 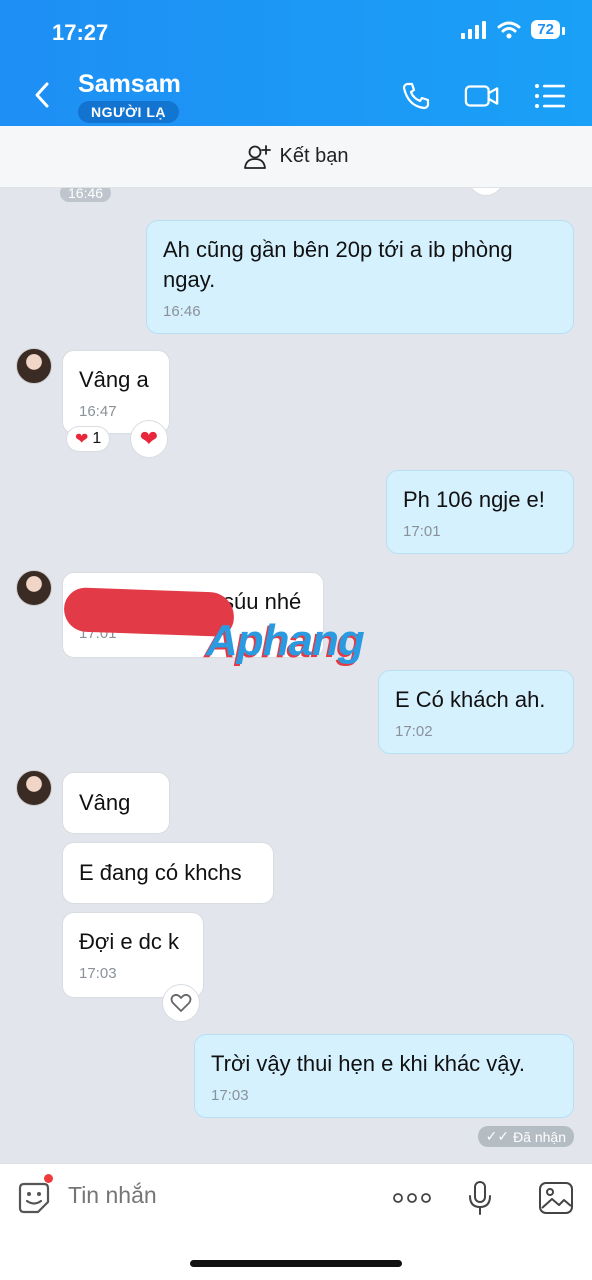 I want to click on double-check-icon: ✓✓, so click(x=497, y=1136).